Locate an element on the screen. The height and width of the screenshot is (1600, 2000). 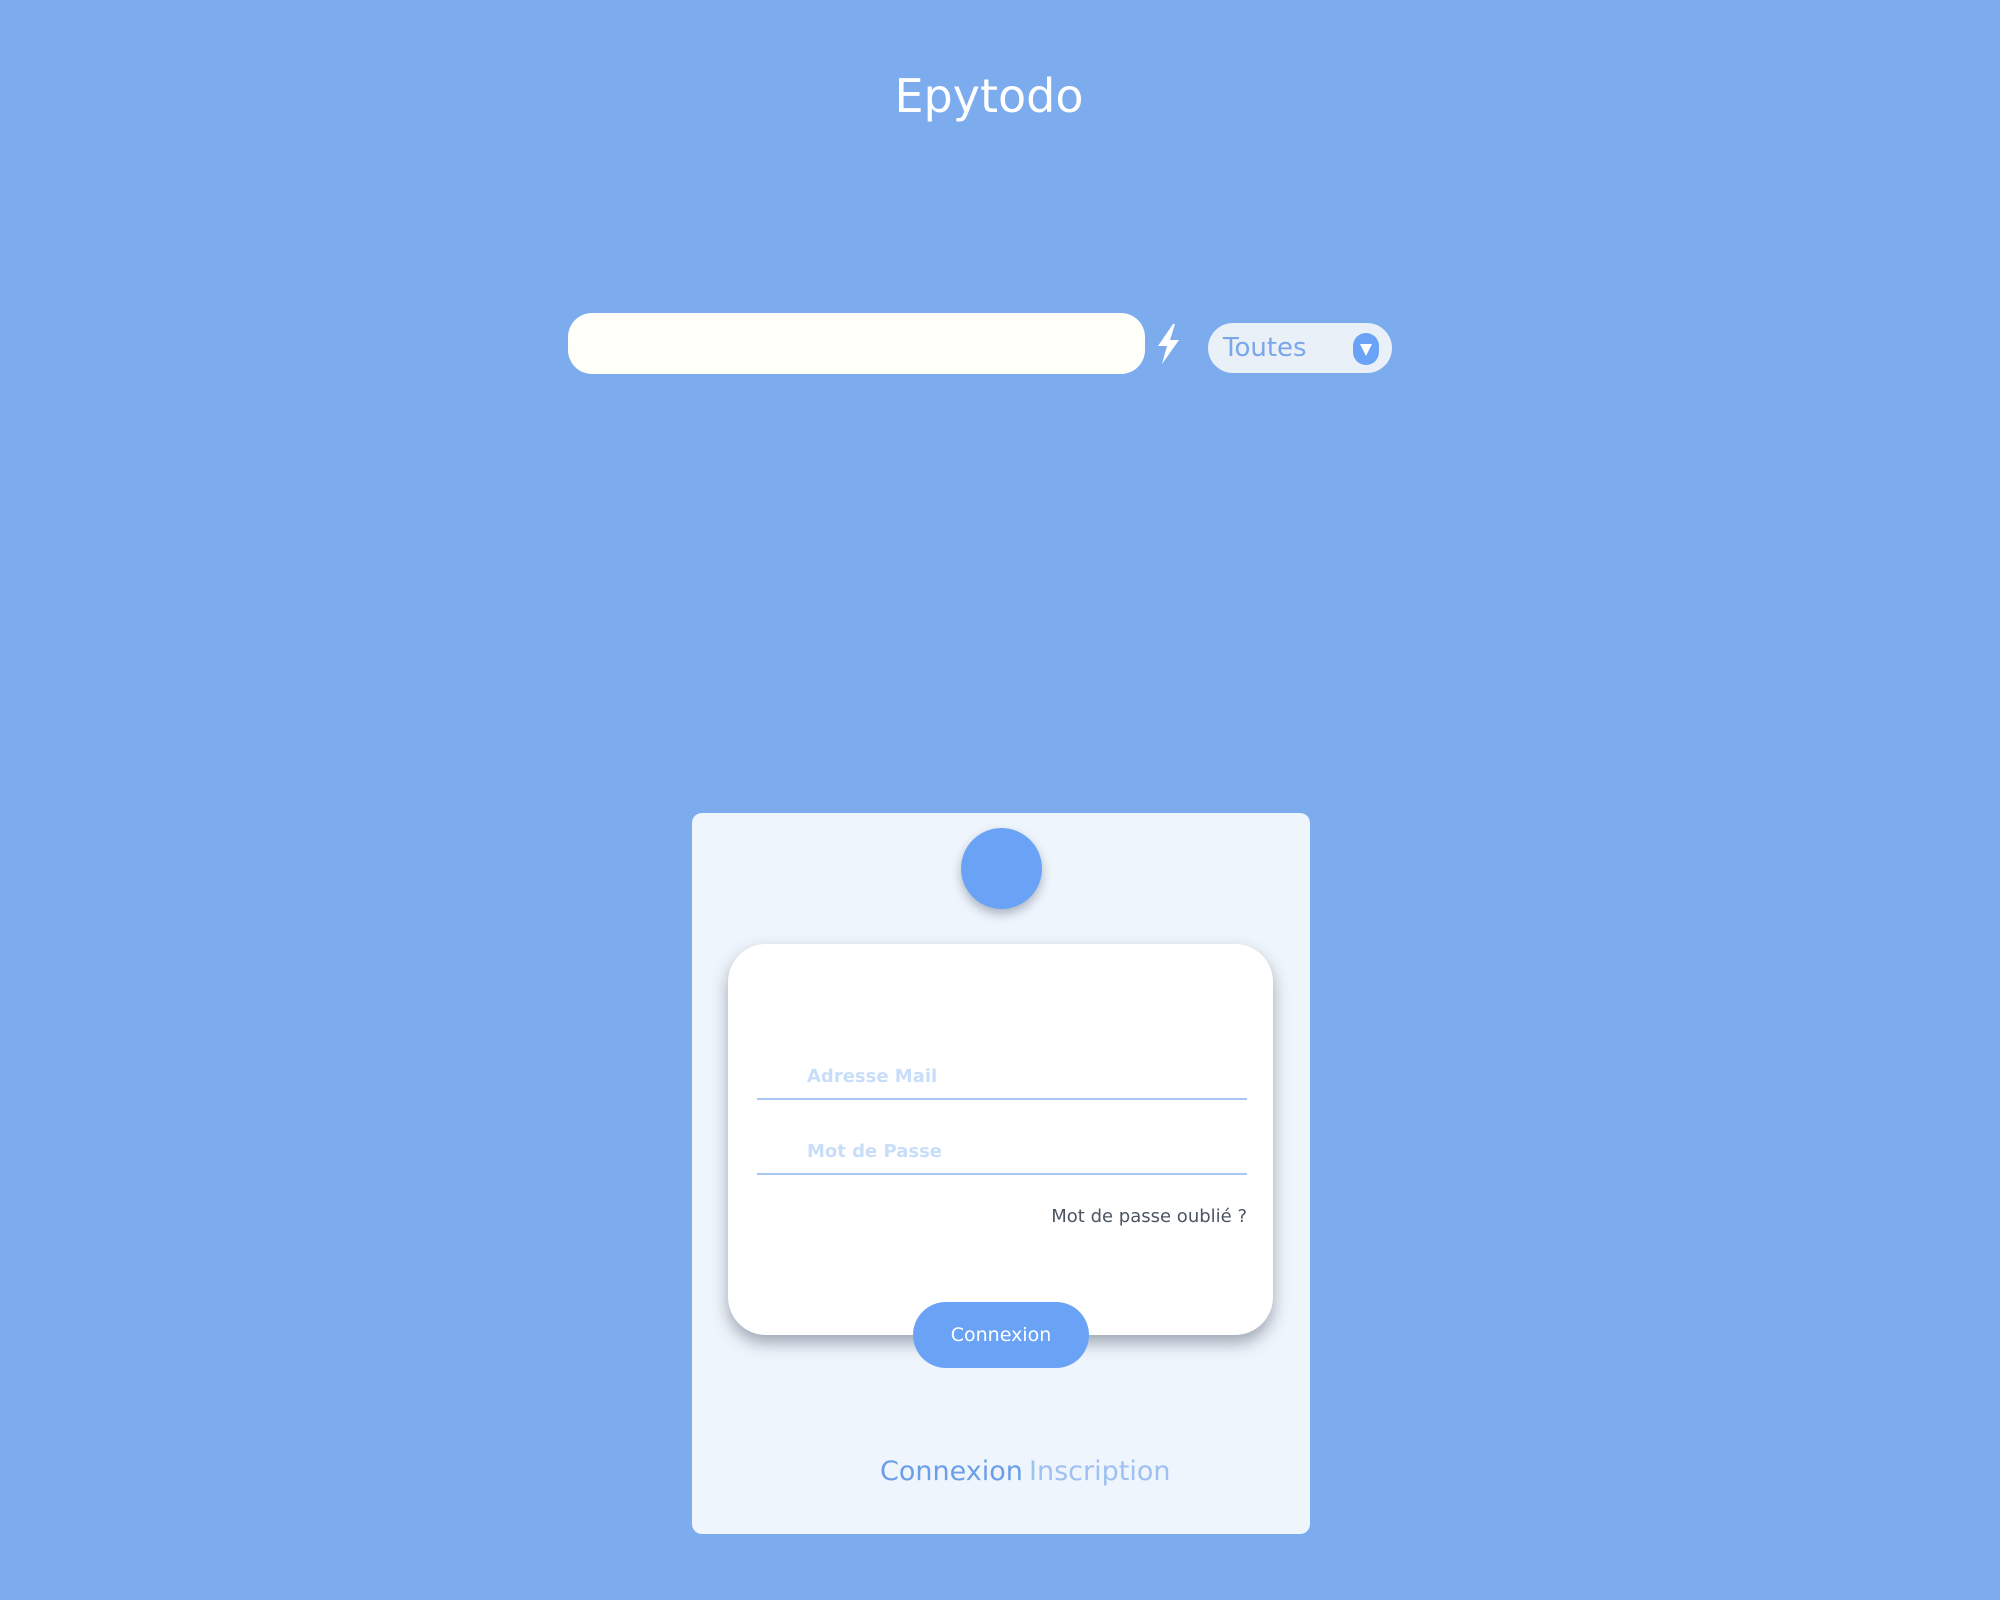
tab-inscription: Inscription is located at coordinates (1099, 1472).